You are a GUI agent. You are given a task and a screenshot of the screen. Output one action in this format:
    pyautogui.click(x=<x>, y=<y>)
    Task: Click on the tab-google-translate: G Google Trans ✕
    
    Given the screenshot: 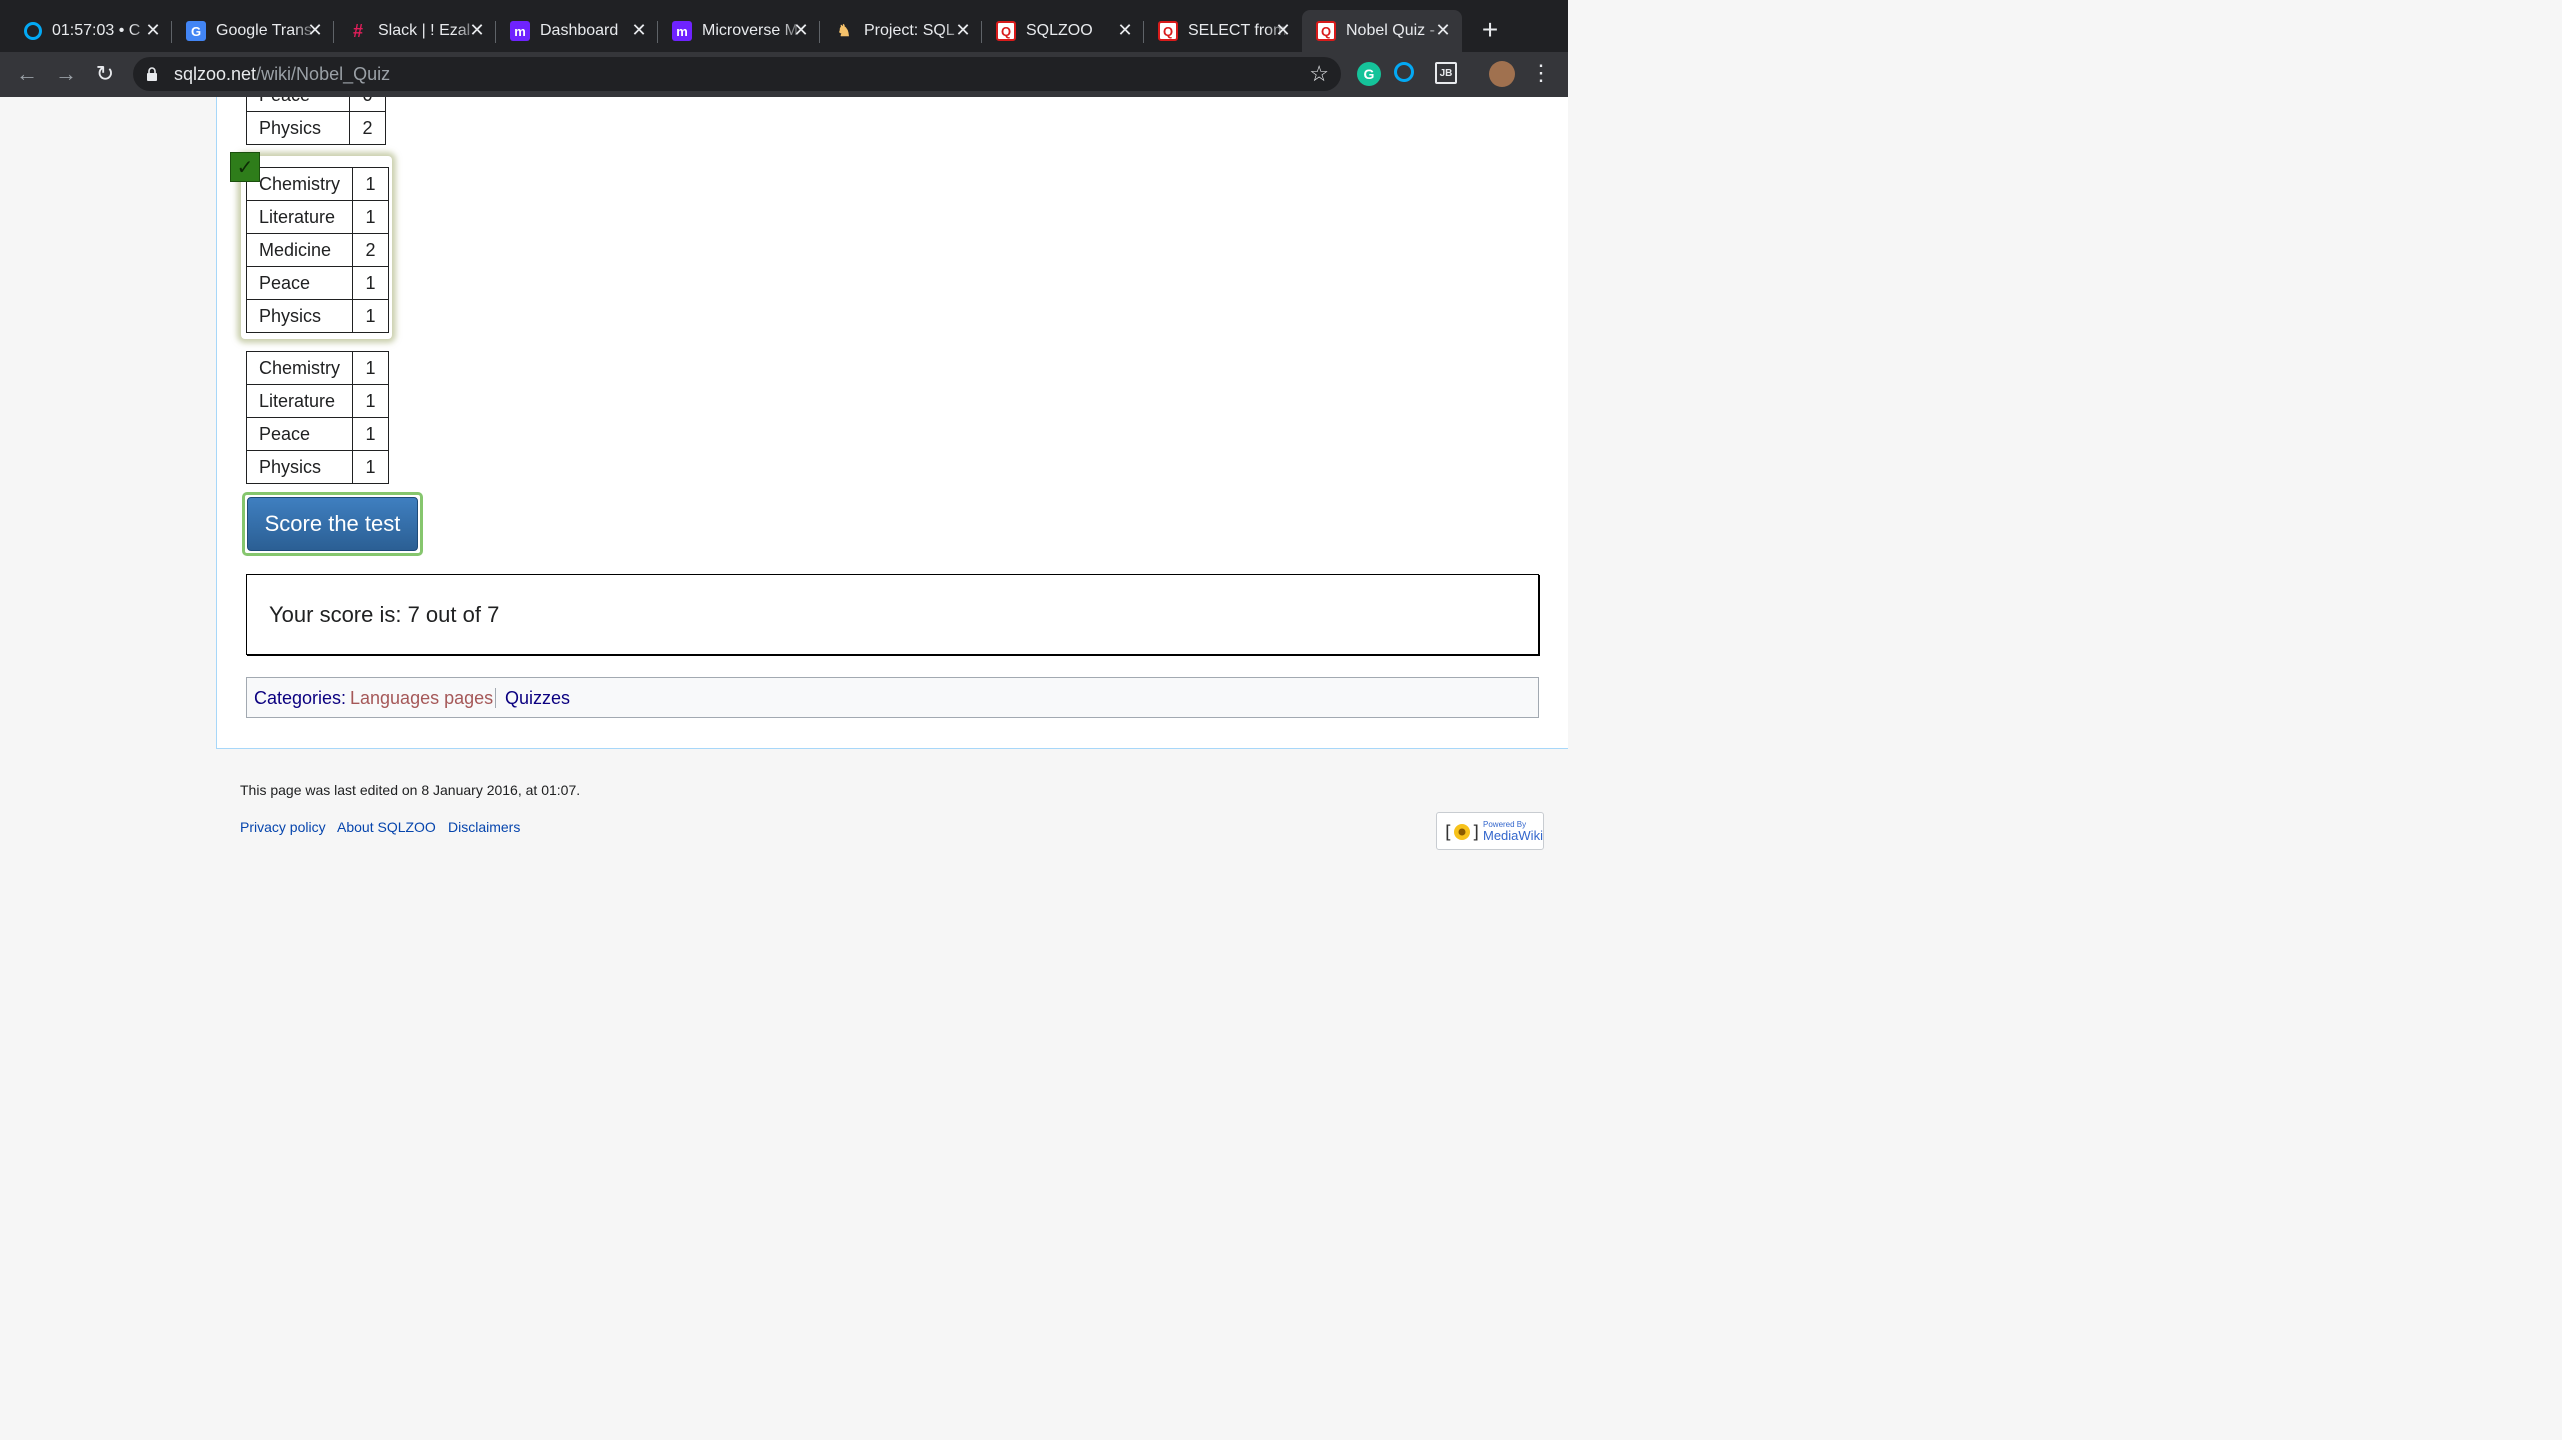 What is the action you would take?
    pyautogui.click(x=253, y=31)
    